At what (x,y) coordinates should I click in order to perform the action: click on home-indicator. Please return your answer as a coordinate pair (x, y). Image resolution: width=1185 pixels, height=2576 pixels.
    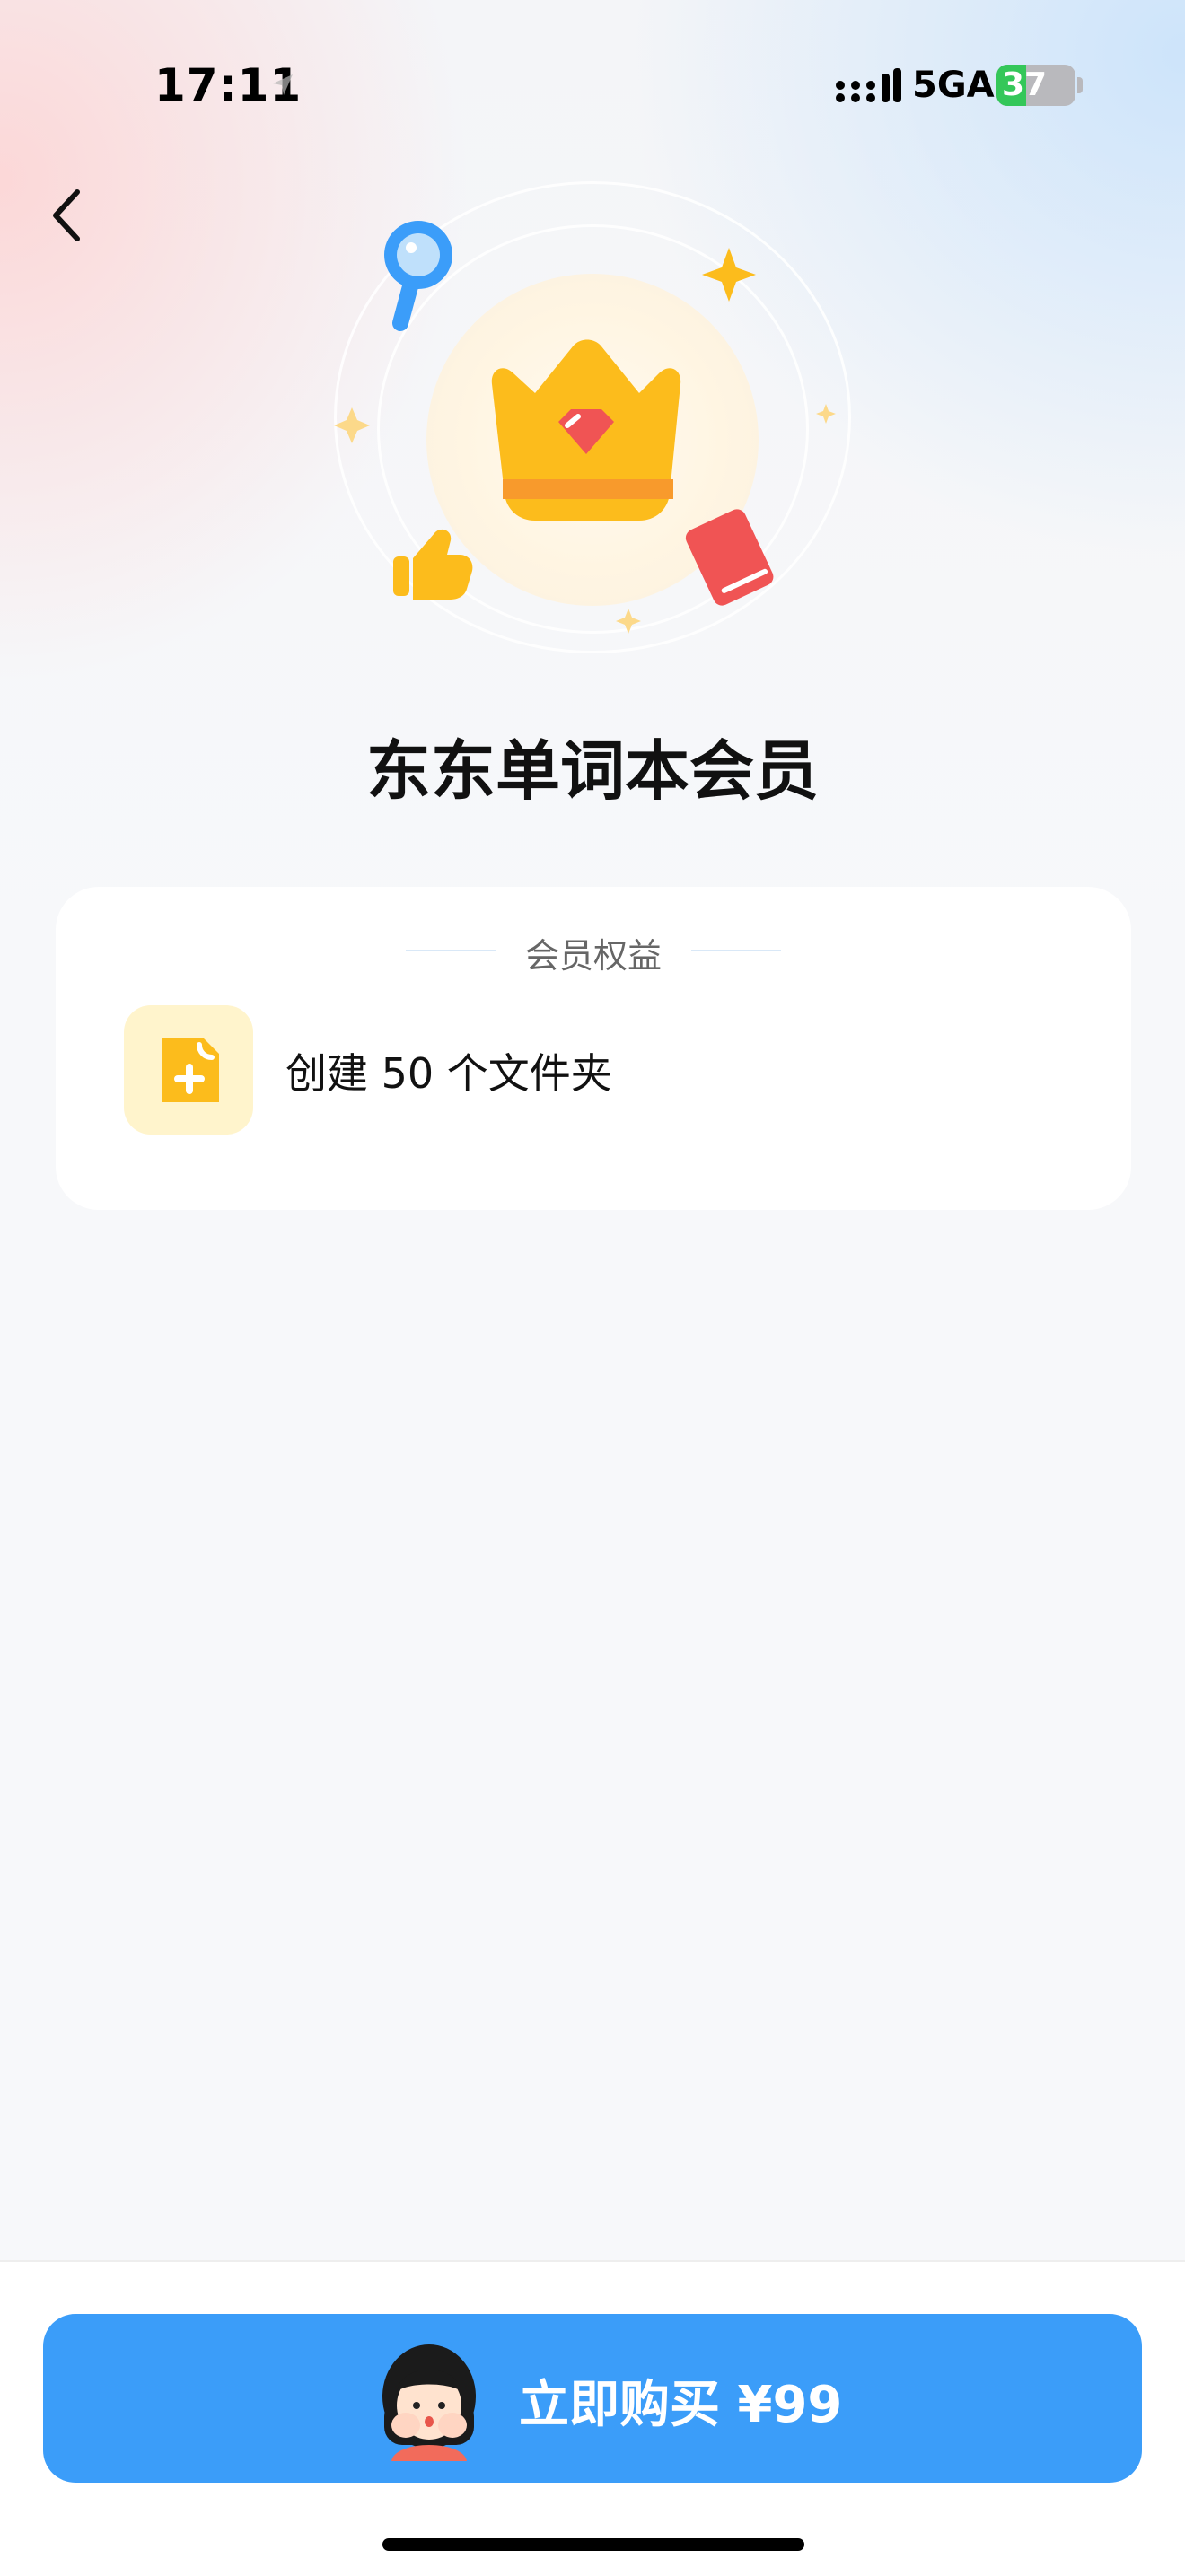
    Looking at the image, I should click on (593, 2544).